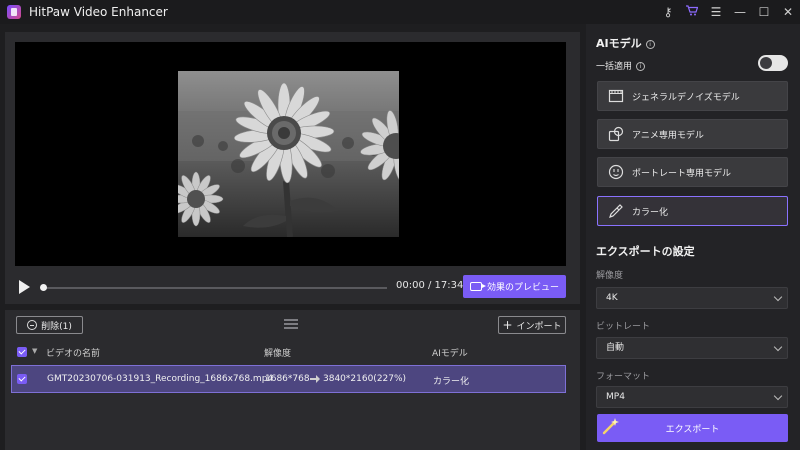 The image size is (800, 450). I want to click on model-anime-button: アニメ専用モデル, so click(692, 134).